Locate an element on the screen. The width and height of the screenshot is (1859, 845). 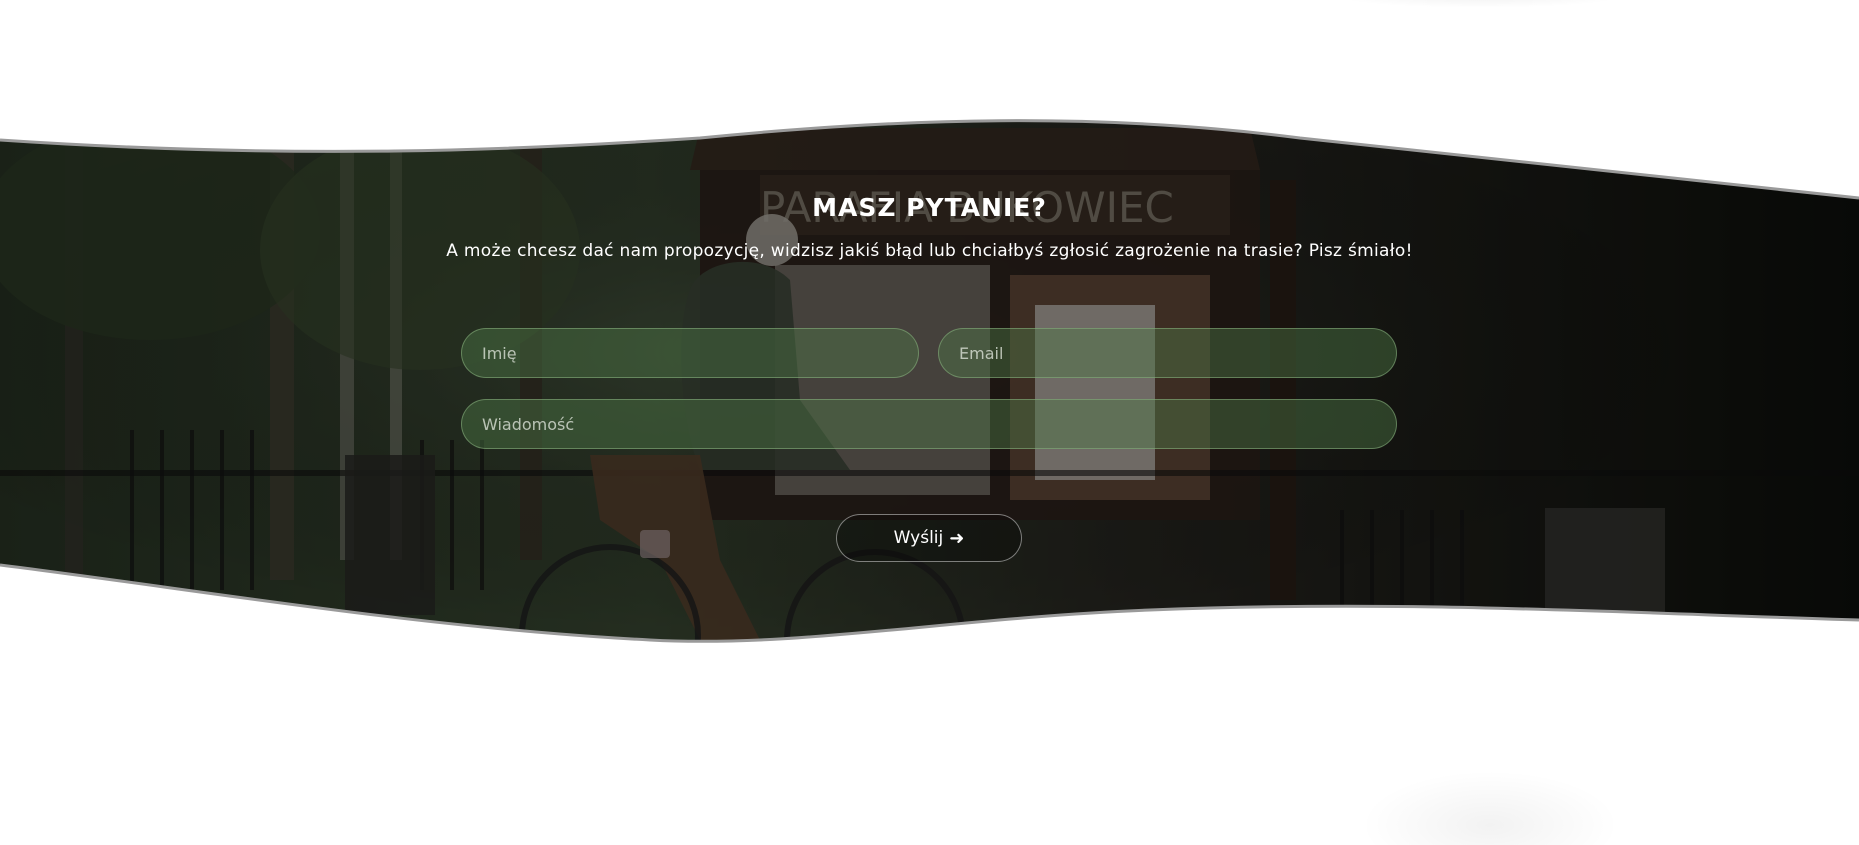
arrow-right-icon: ➜ is located at coordinates (957, 538).